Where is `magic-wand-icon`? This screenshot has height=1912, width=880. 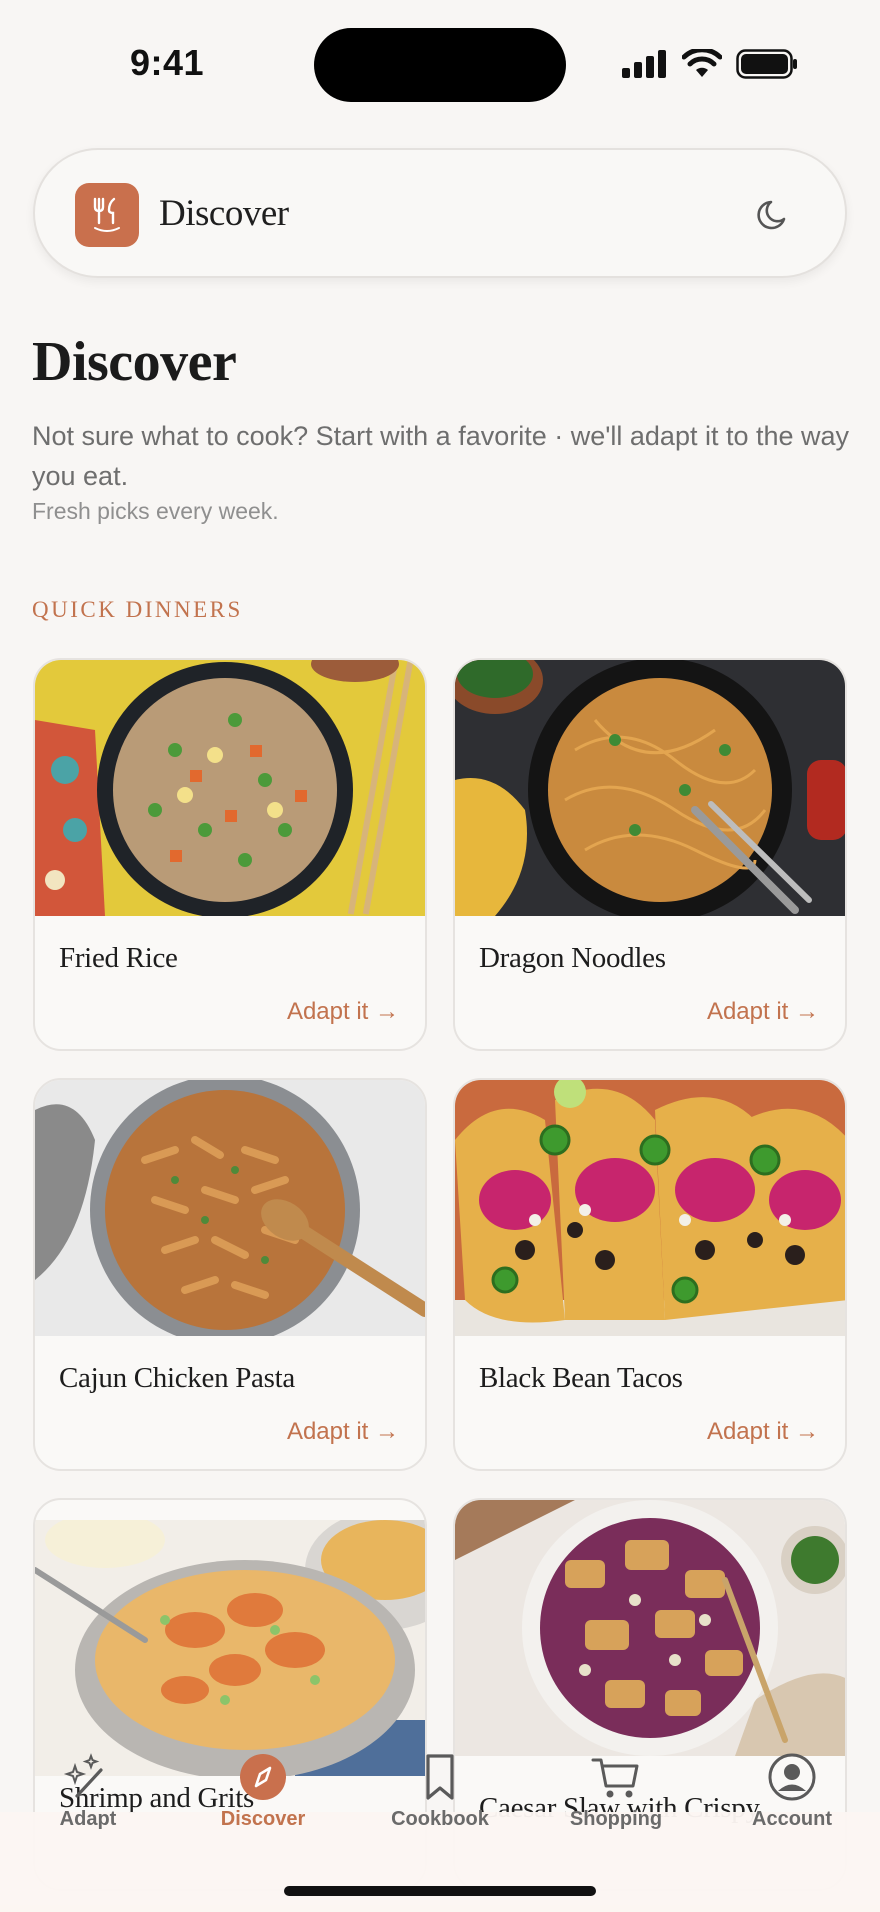
magic-wand-icon is located at coordinates (88, 1777).